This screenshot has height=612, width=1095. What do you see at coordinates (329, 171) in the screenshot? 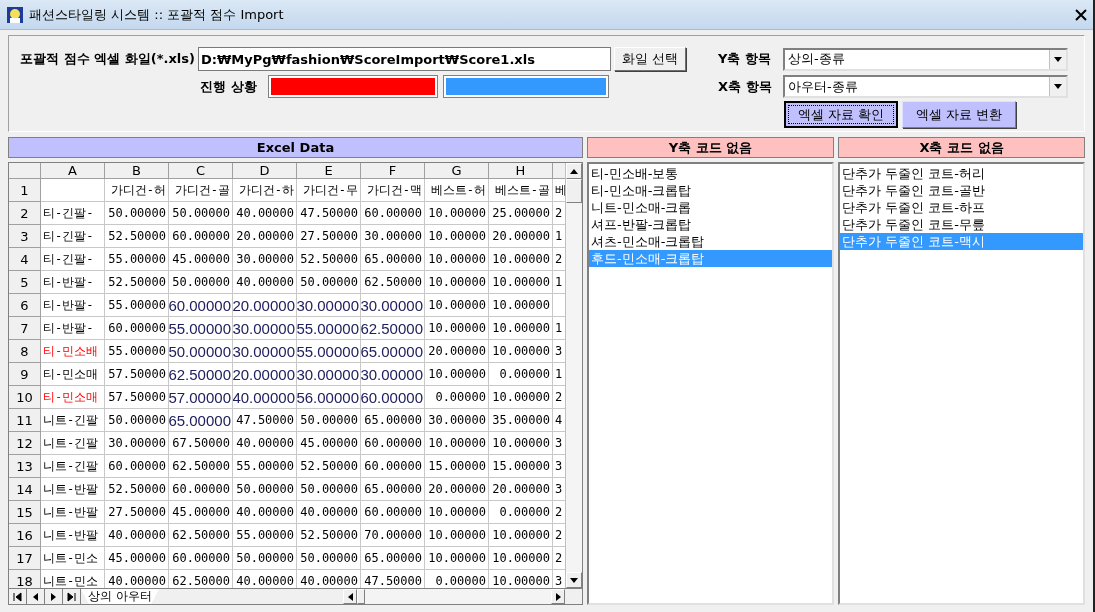
I see `column-header: E` at bounding box center [329, 171].